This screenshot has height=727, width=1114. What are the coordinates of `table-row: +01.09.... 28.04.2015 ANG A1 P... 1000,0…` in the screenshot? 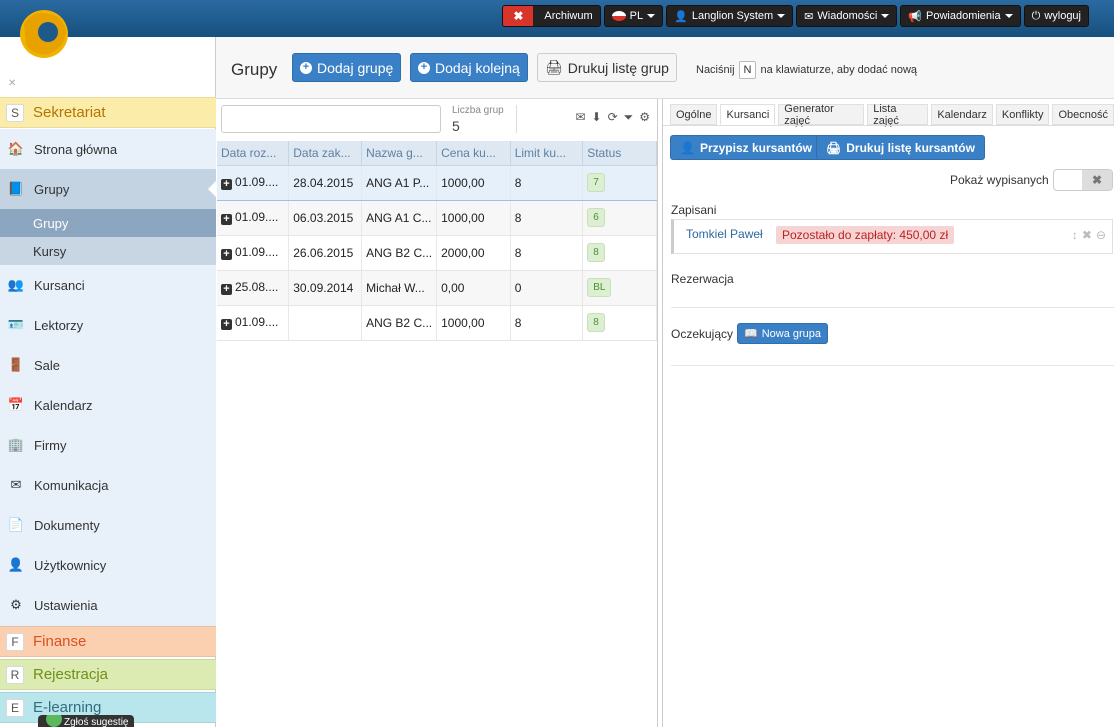 It's located at (437, 183).